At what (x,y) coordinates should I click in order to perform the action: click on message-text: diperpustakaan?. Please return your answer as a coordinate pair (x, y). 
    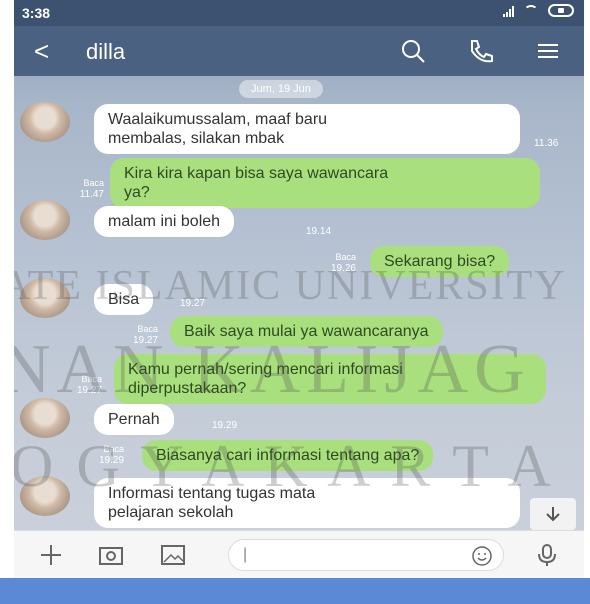
    Looking at the image, I should click on (187, 388).